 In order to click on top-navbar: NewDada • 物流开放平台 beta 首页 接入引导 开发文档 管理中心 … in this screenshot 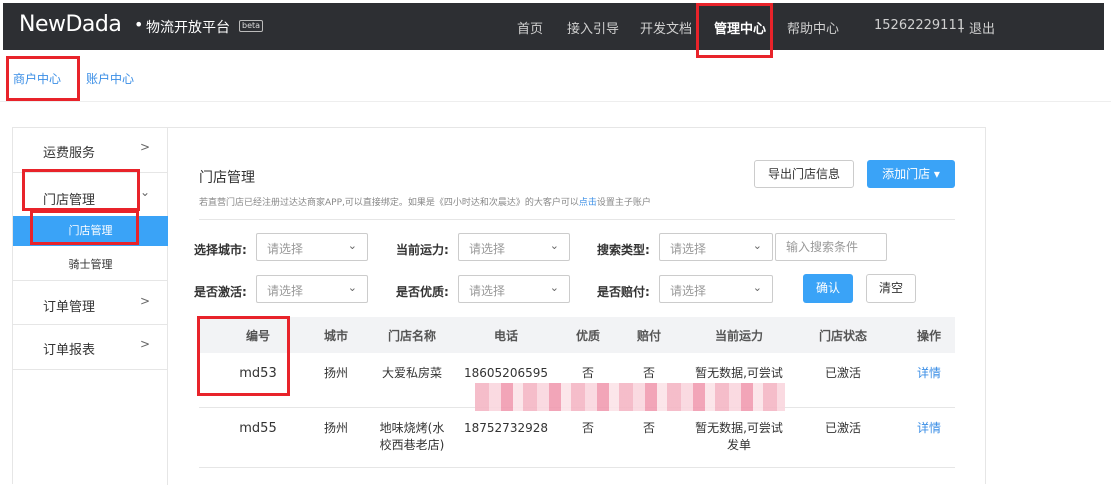, I will do `click(553, 26)`.